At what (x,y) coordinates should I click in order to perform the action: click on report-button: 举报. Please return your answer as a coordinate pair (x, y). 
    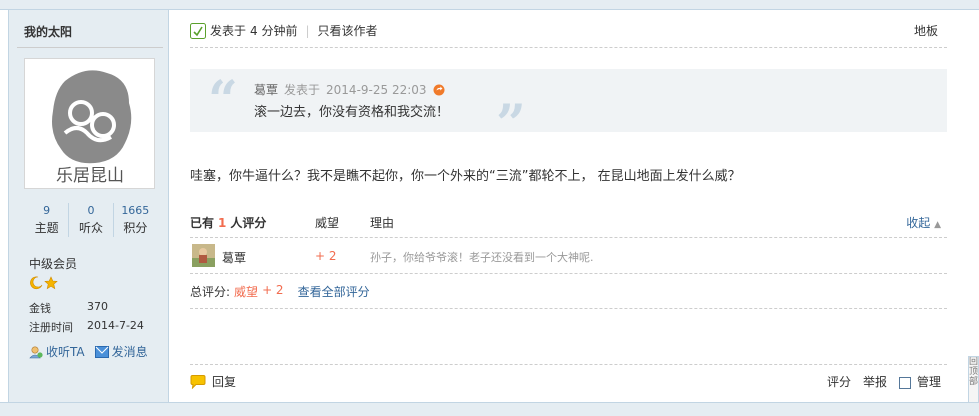
    Looking at the image, I should click on (875, 381).